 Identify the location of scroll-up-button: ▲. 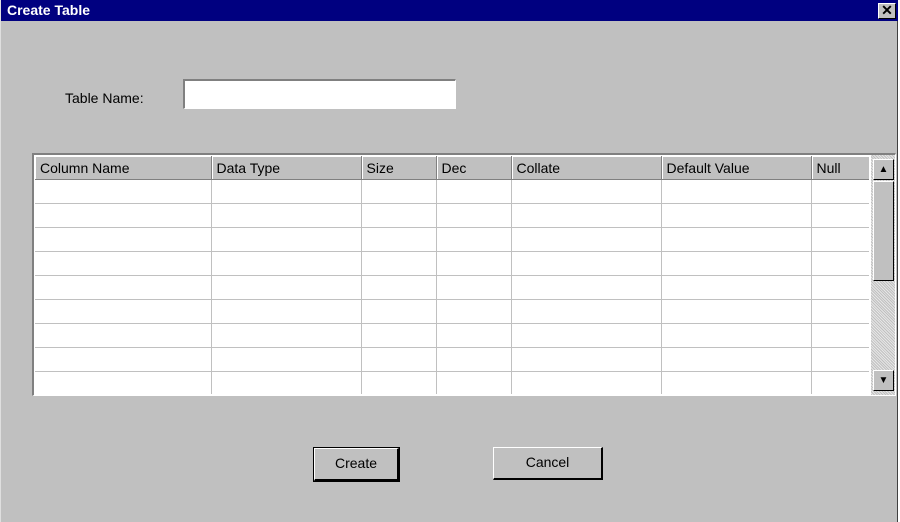
(883, 169).